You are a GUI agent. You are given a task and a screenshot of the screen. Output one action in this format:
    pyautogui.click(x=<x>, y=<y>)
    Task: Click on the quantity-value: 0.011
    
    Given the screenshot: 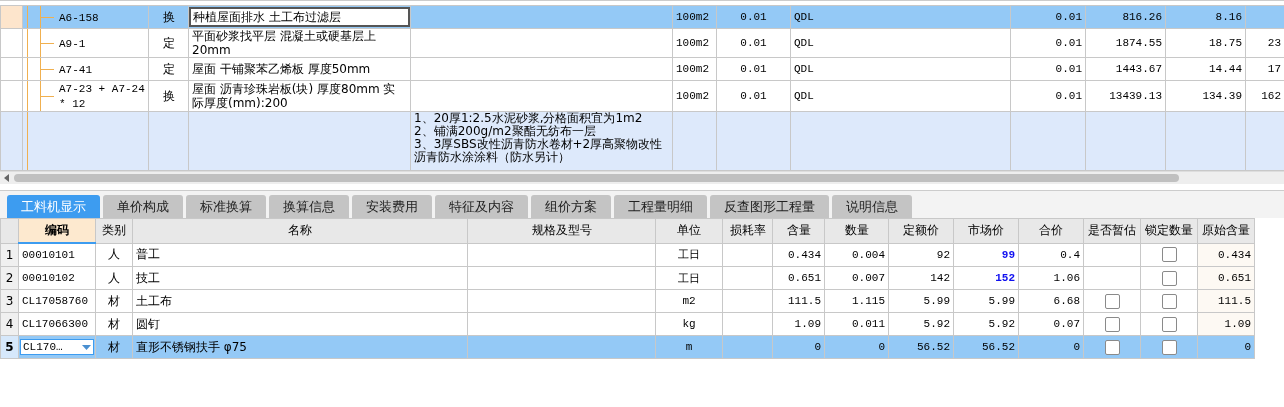 What is the action you would take?
    pyautogui.click(x=856, y=324)
    